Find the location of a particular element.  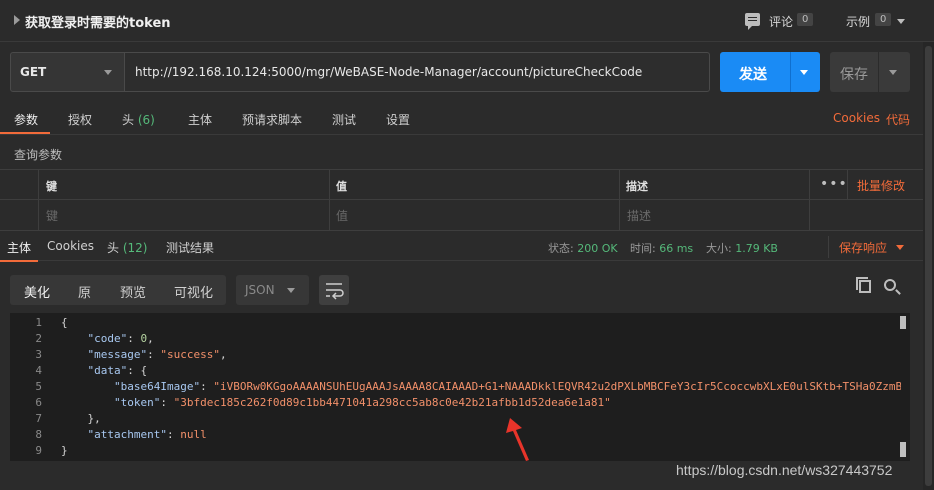

line-number: 2 is located at coordinates (38, 338).